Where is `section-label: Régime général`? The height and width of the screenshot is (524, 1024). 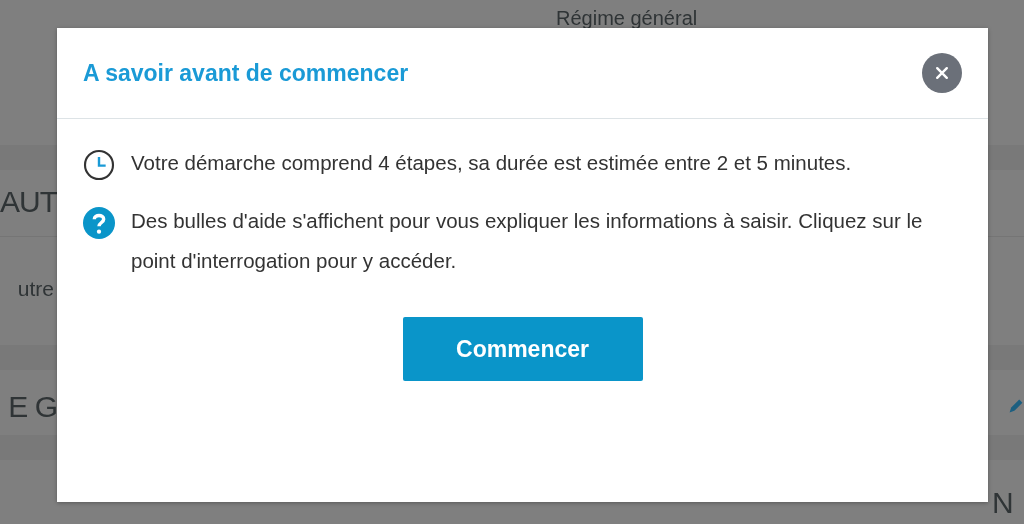 section-label: Régime général is located at coordinates (627, 18).